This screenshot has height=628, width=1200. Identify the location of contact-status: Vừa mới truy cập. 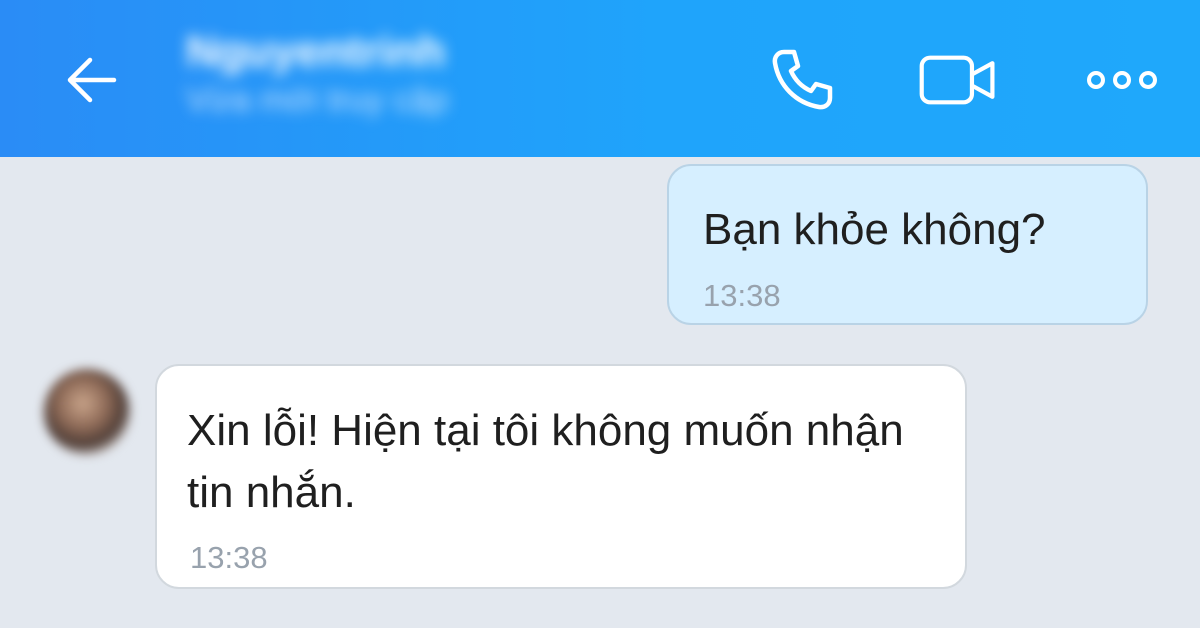
(317, 100).